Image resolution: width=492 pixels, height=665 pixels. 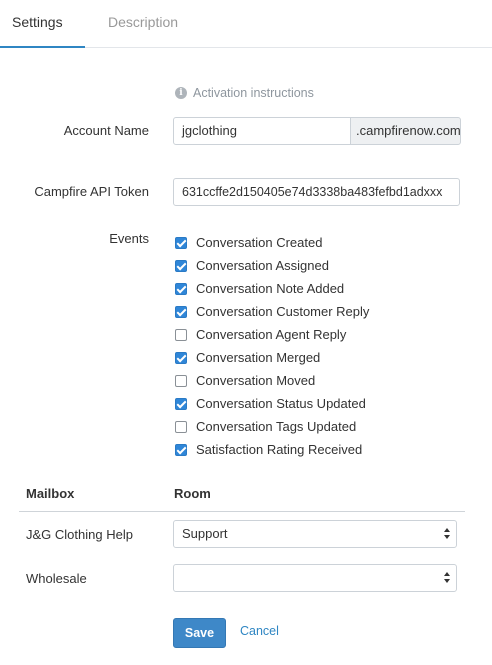 I want to click on room-column-header: Room, so click(x=192, y=493).